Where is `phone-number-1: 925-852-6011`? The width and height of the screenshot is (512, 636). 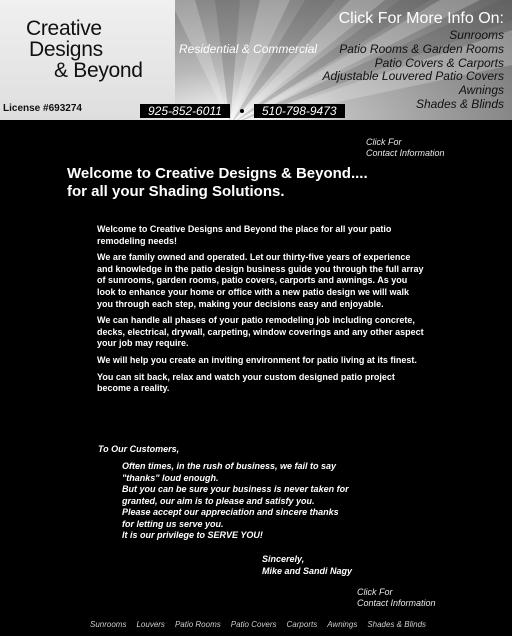 phone-number-1: 925-852-6011 is located at coordinates (185, 111).